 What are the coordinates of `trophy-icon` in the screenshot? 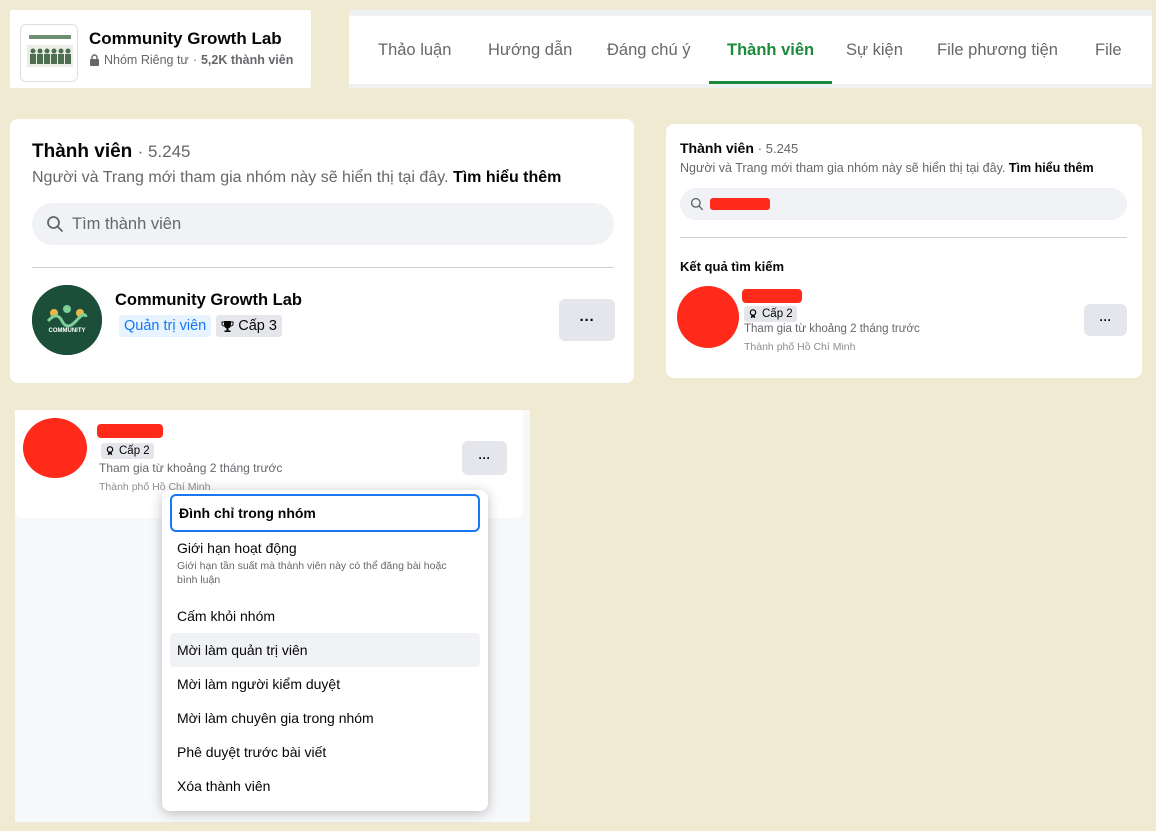 It's located at (227, 326).